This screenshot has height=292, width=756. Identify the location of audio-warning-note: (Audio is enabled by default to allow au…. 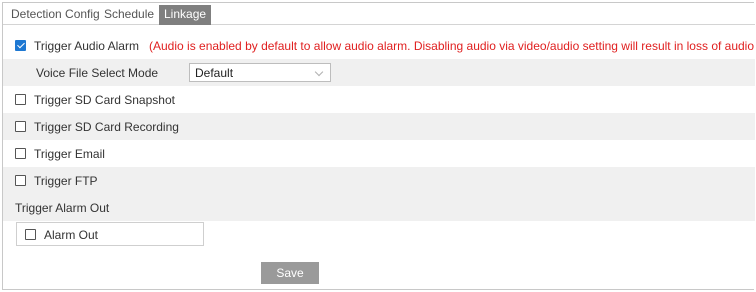
(452, 46).